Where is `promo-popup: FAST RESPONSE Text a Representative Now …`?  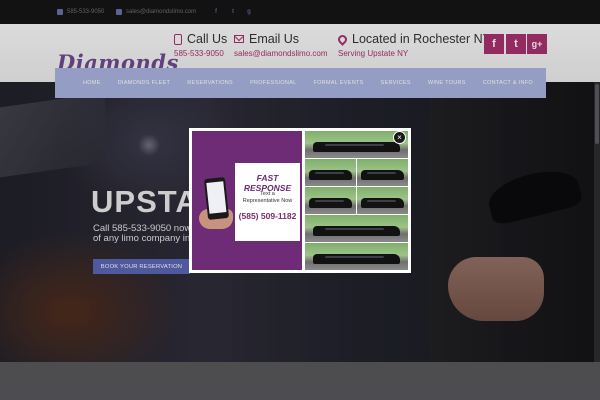 promo-popup: FAST RESPONSE Text a Representative Now … is located at coordinates (300, 200).